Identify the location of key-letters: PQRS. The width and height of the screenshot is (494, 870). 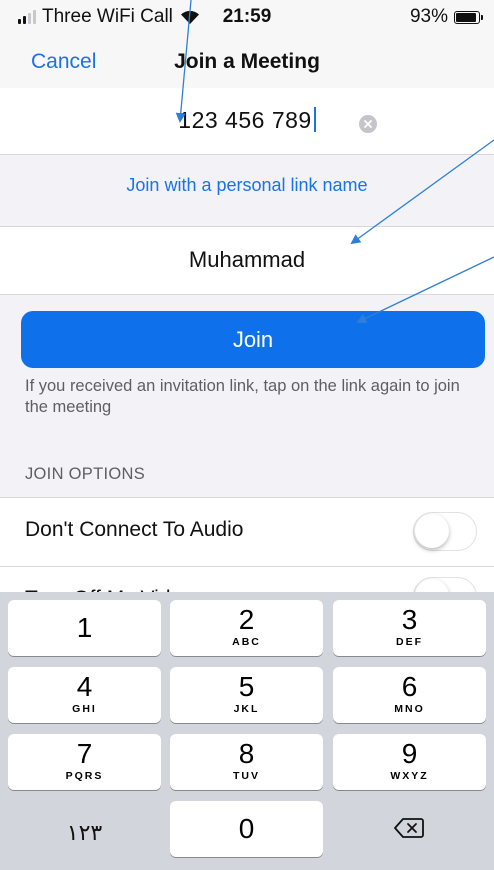
(84, 776).